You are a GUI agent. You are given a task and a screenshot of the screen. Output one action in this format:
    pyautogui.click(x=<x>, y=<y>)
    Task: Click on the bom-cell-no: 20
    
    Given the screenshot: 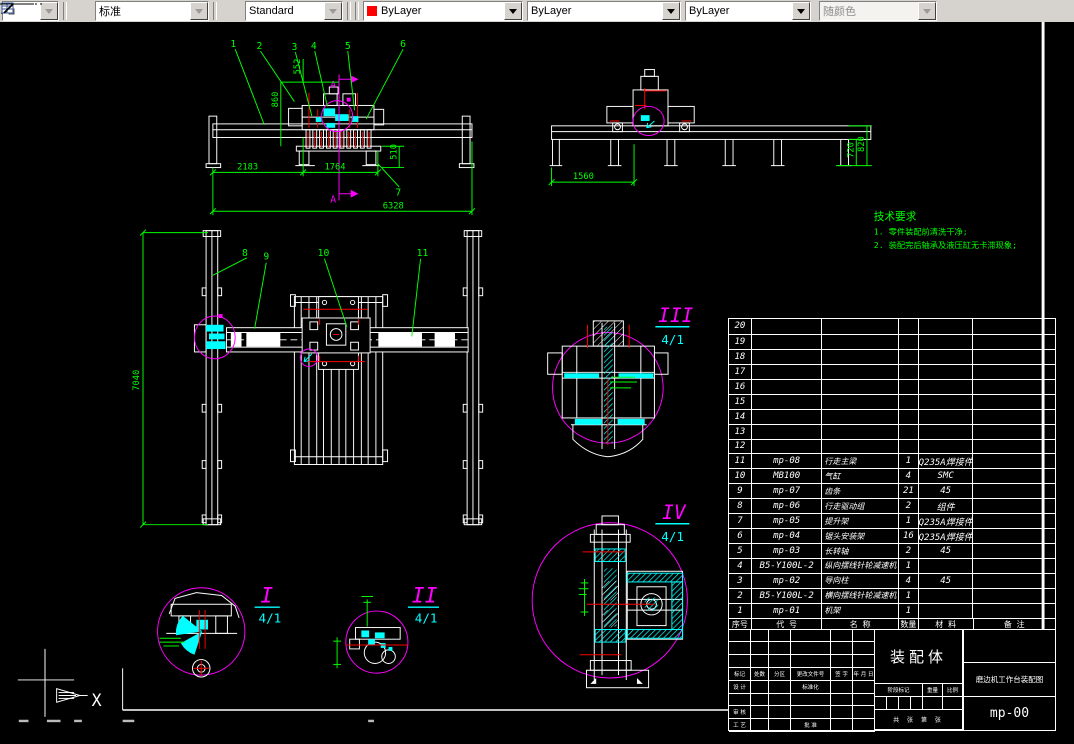 What is the action you would take?
    pyautogui.click(x=740, y=326)
    